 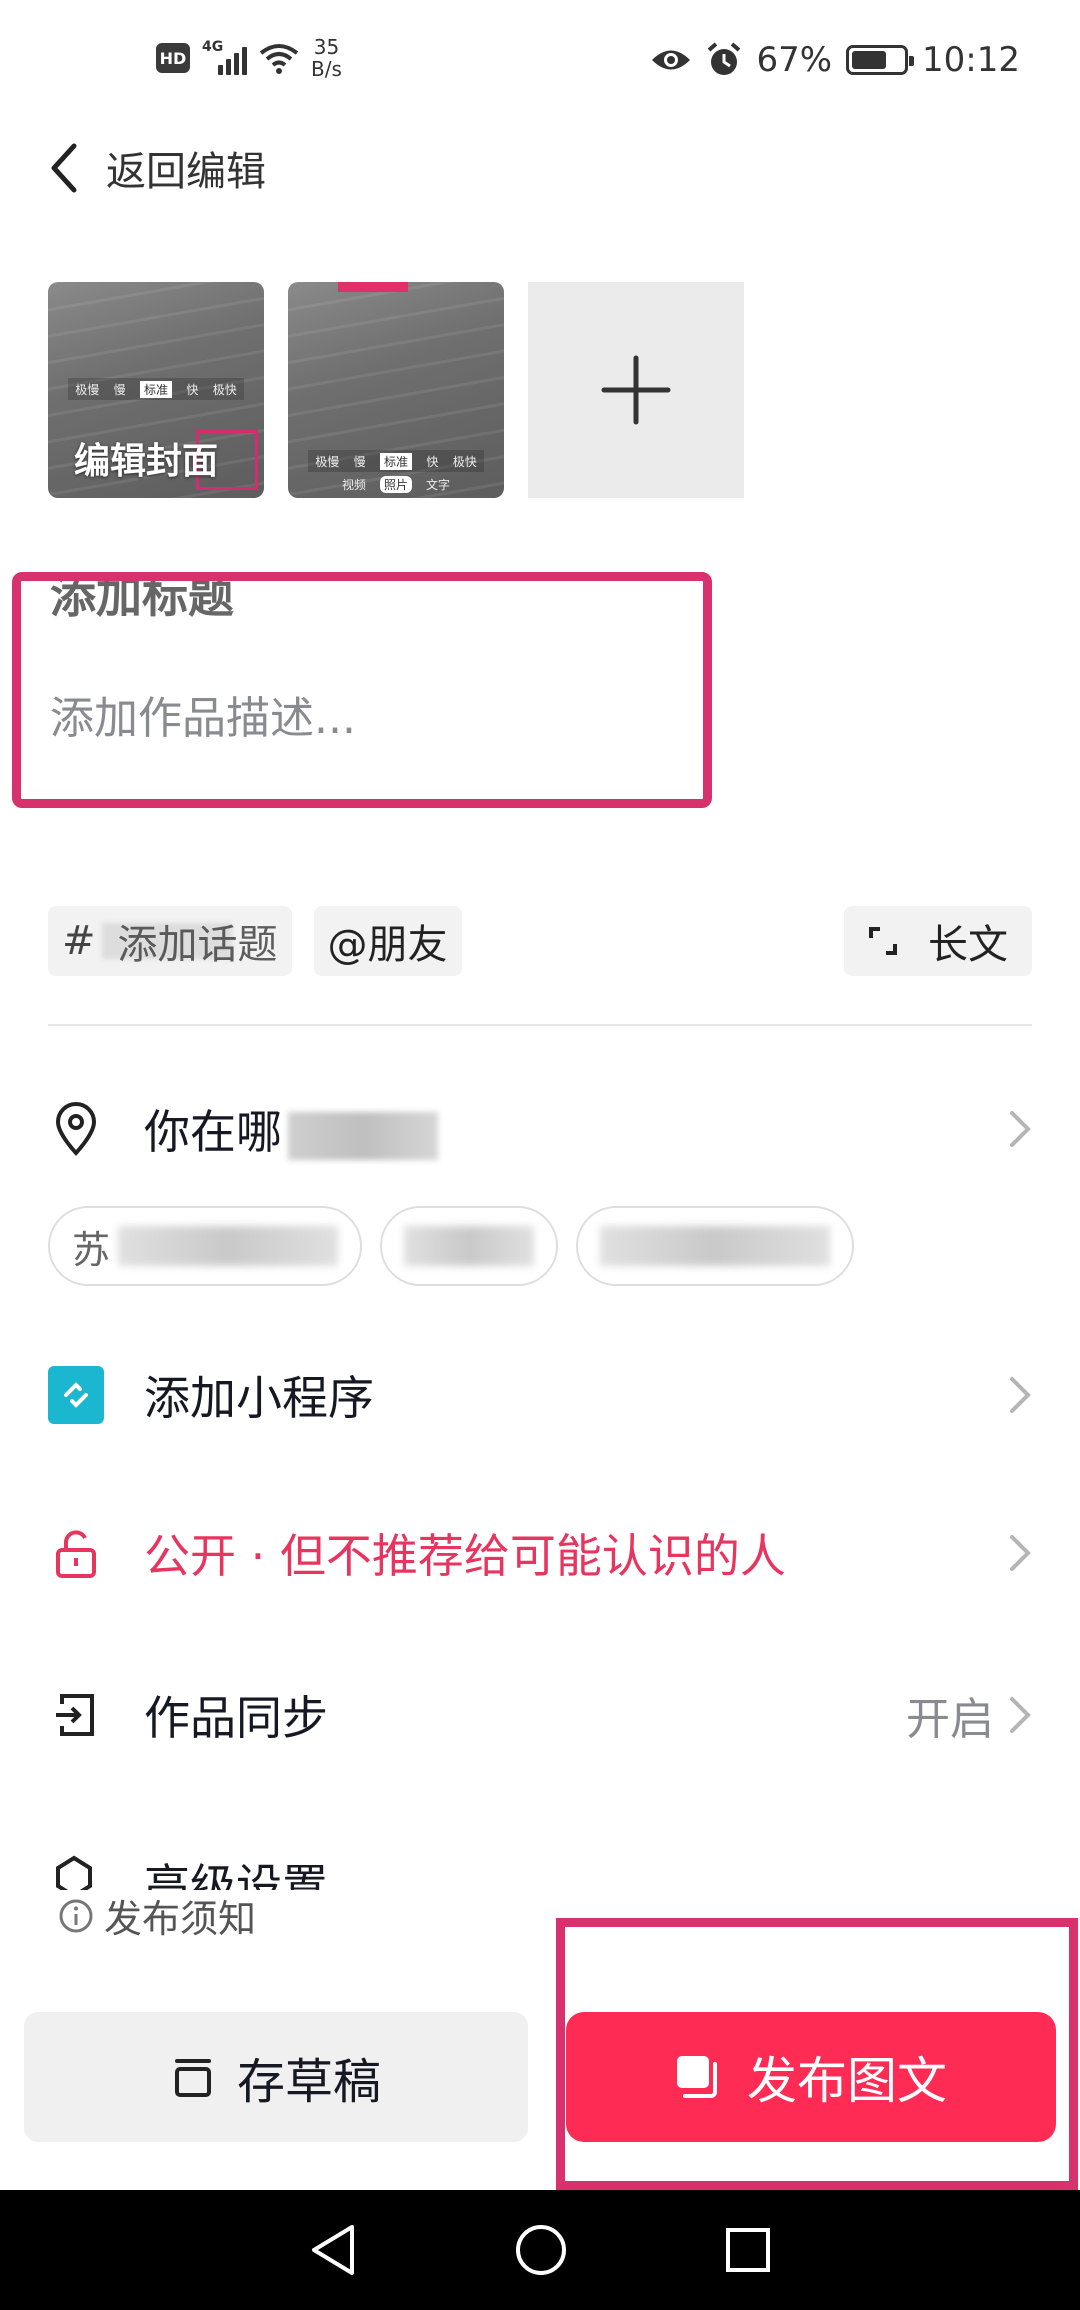 What do you see at coordinates (236, 1874) in the screenshot?
I see `advanced-settings-label: 高级设置` at bounding box center [236, 1874].